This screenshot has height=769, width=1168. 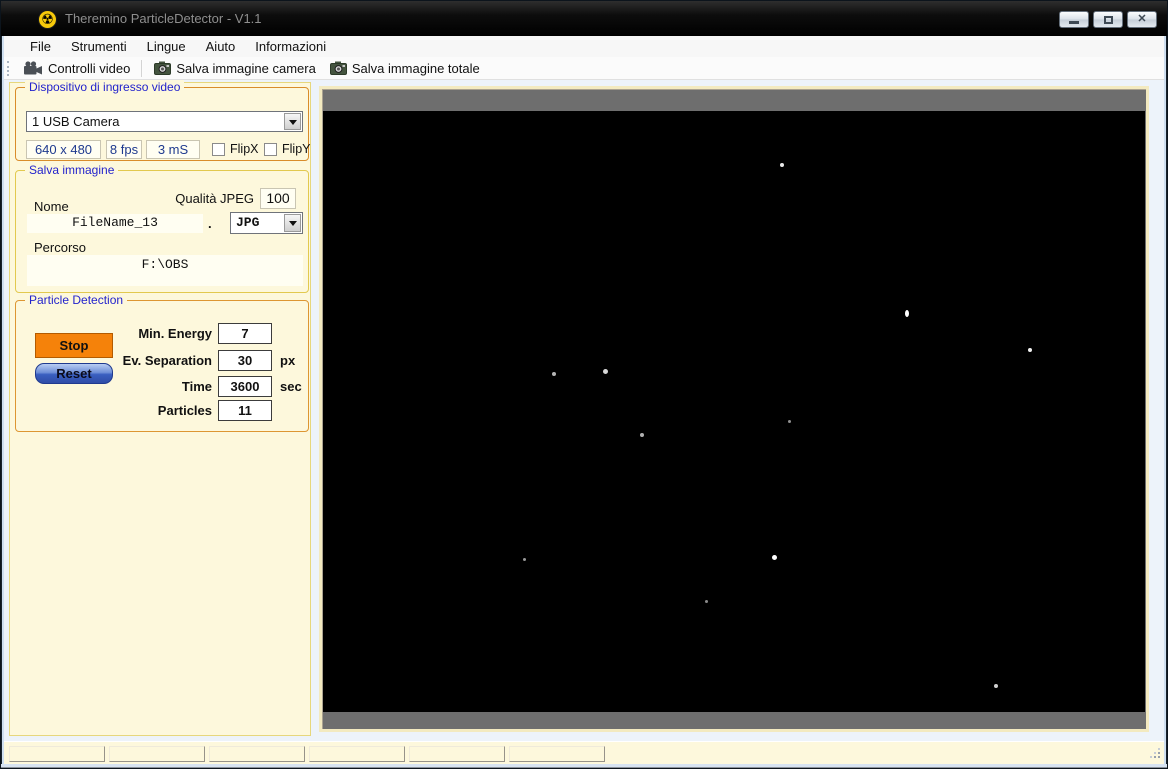 What do you see at coordinates (585, 46) in the screenshot?
I see `menu-bar: File Strumenti Lingue Aiuto Informazioni` at bounding box center [585, 46].